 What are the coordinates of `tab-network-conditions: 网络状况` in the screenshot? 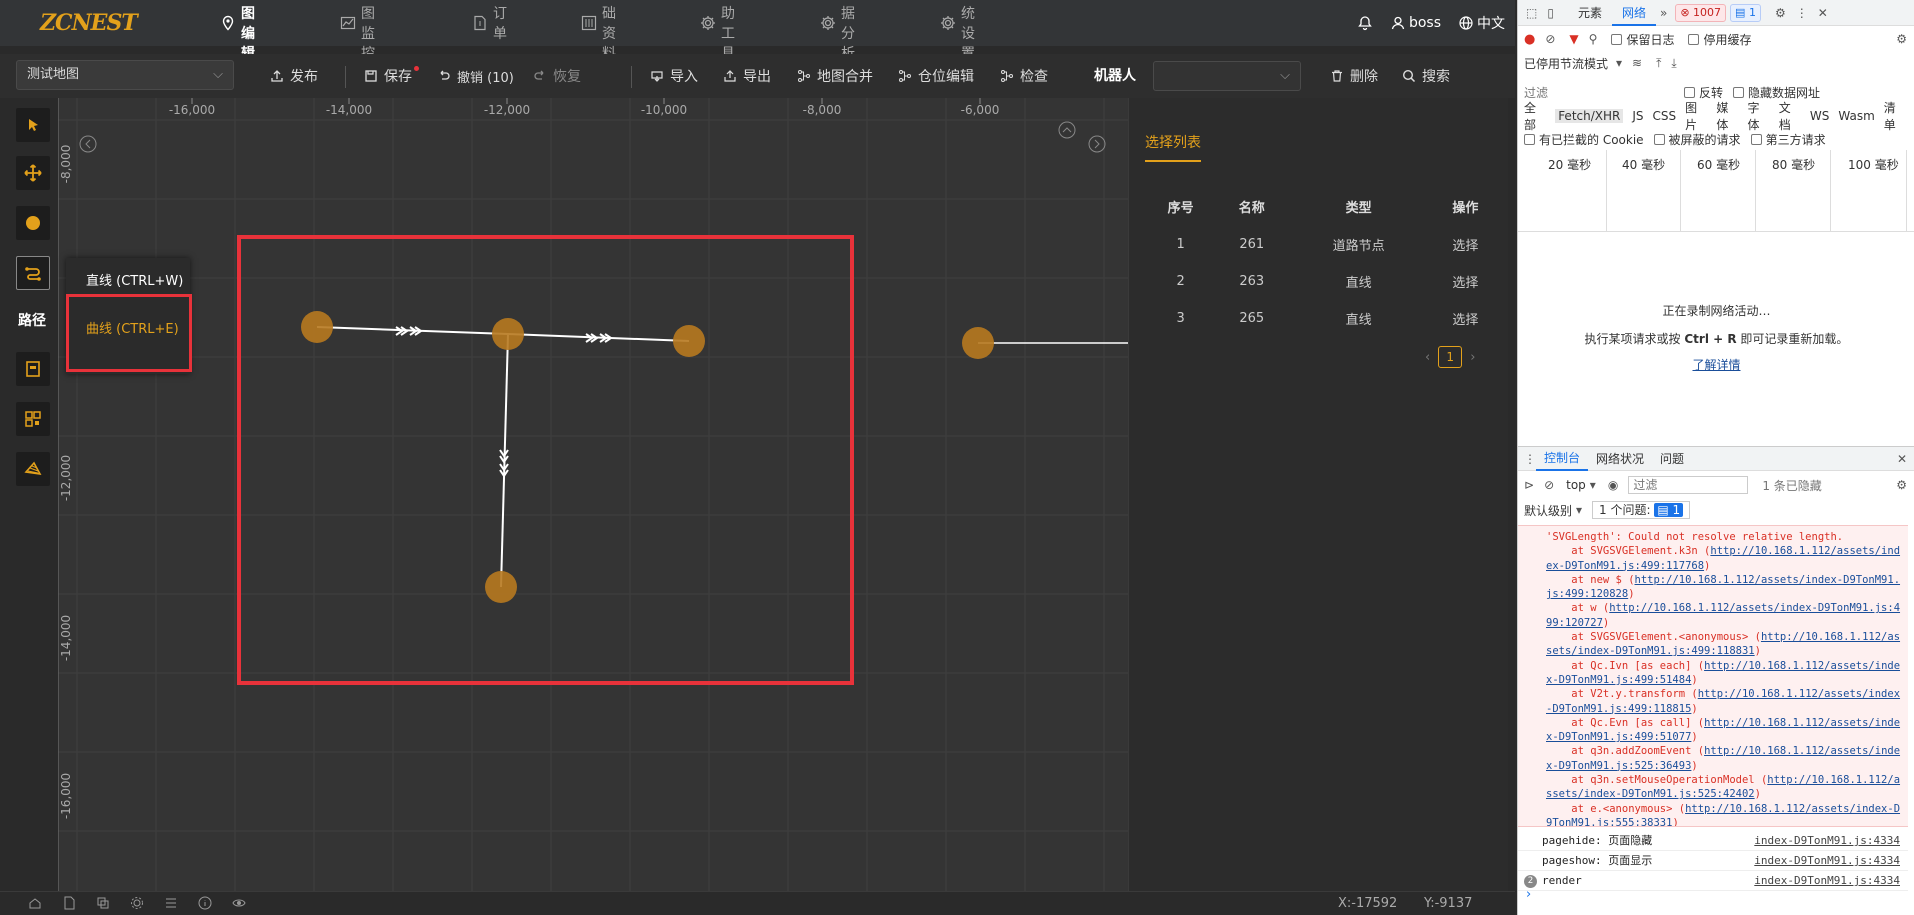 It's located at (1620, 459).